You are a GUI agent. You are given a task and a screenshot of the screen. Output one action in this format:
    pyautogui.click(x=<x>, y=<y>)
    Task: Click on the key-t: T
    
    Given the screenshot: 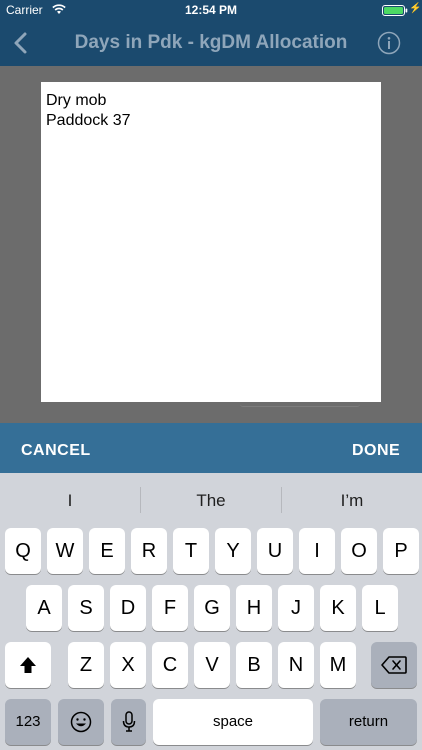 What is the action you would take?
    pyautogui.click(x=191, y=551)
    